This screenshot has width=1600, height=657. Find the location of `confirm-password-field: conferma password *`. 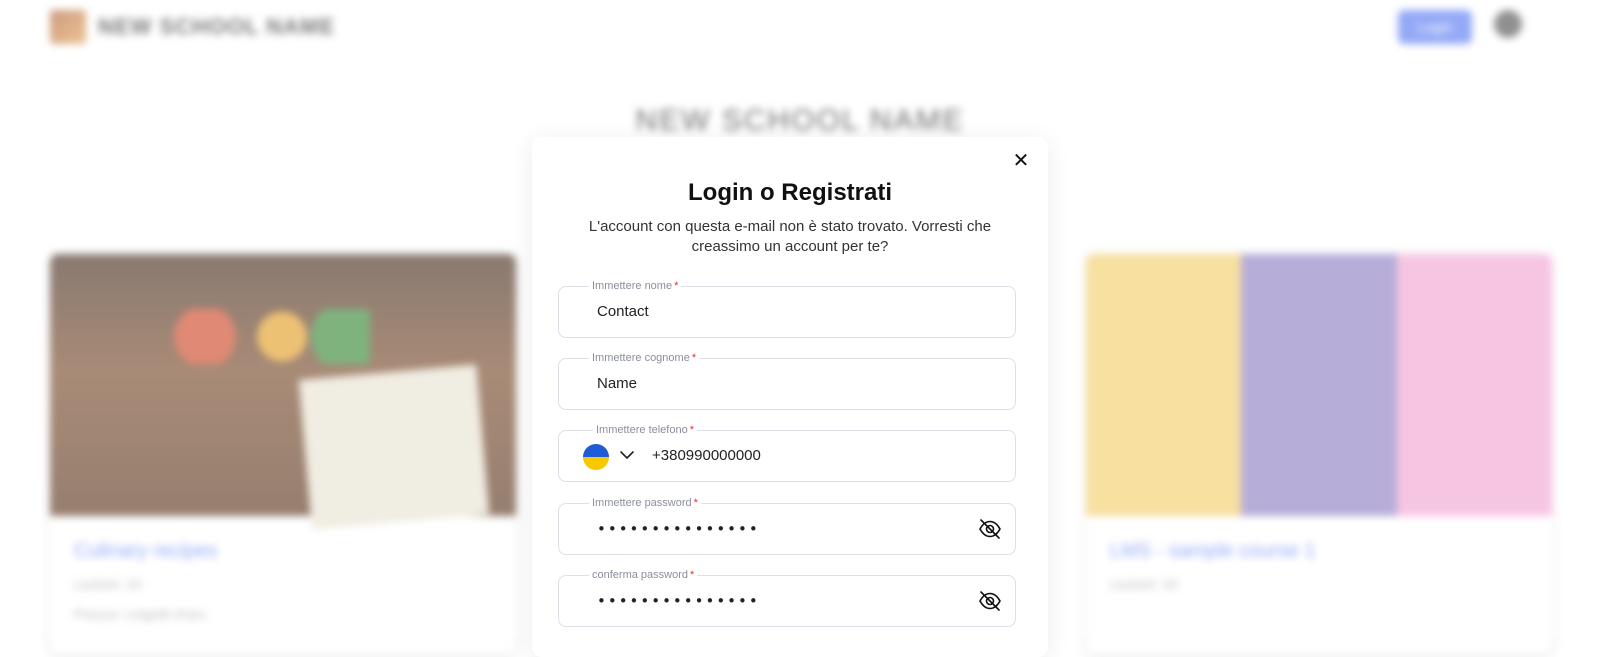

confirm-password-field: conferma password * is located at coordinates (787, 597).